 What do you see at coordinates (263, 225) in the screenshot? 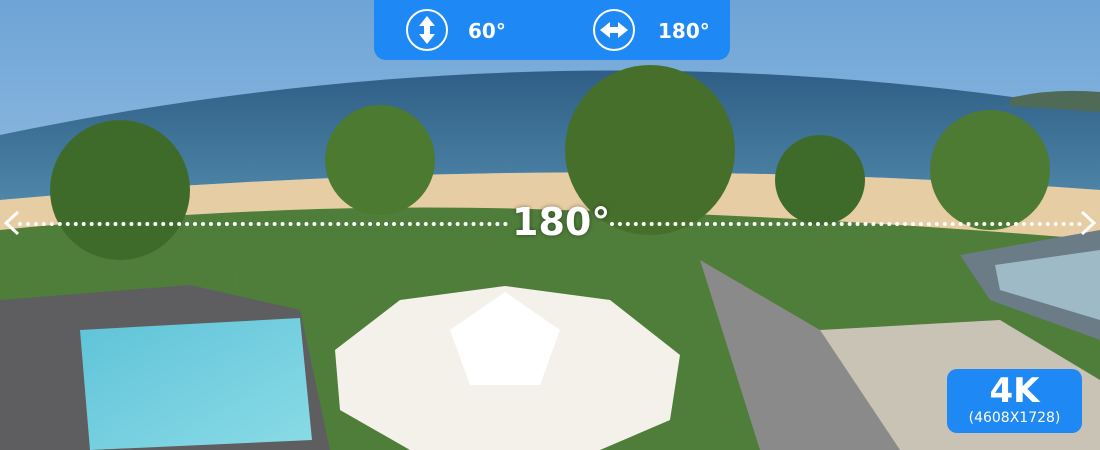
I see `panorama-span-line-left` at bounding box center [263, 225].